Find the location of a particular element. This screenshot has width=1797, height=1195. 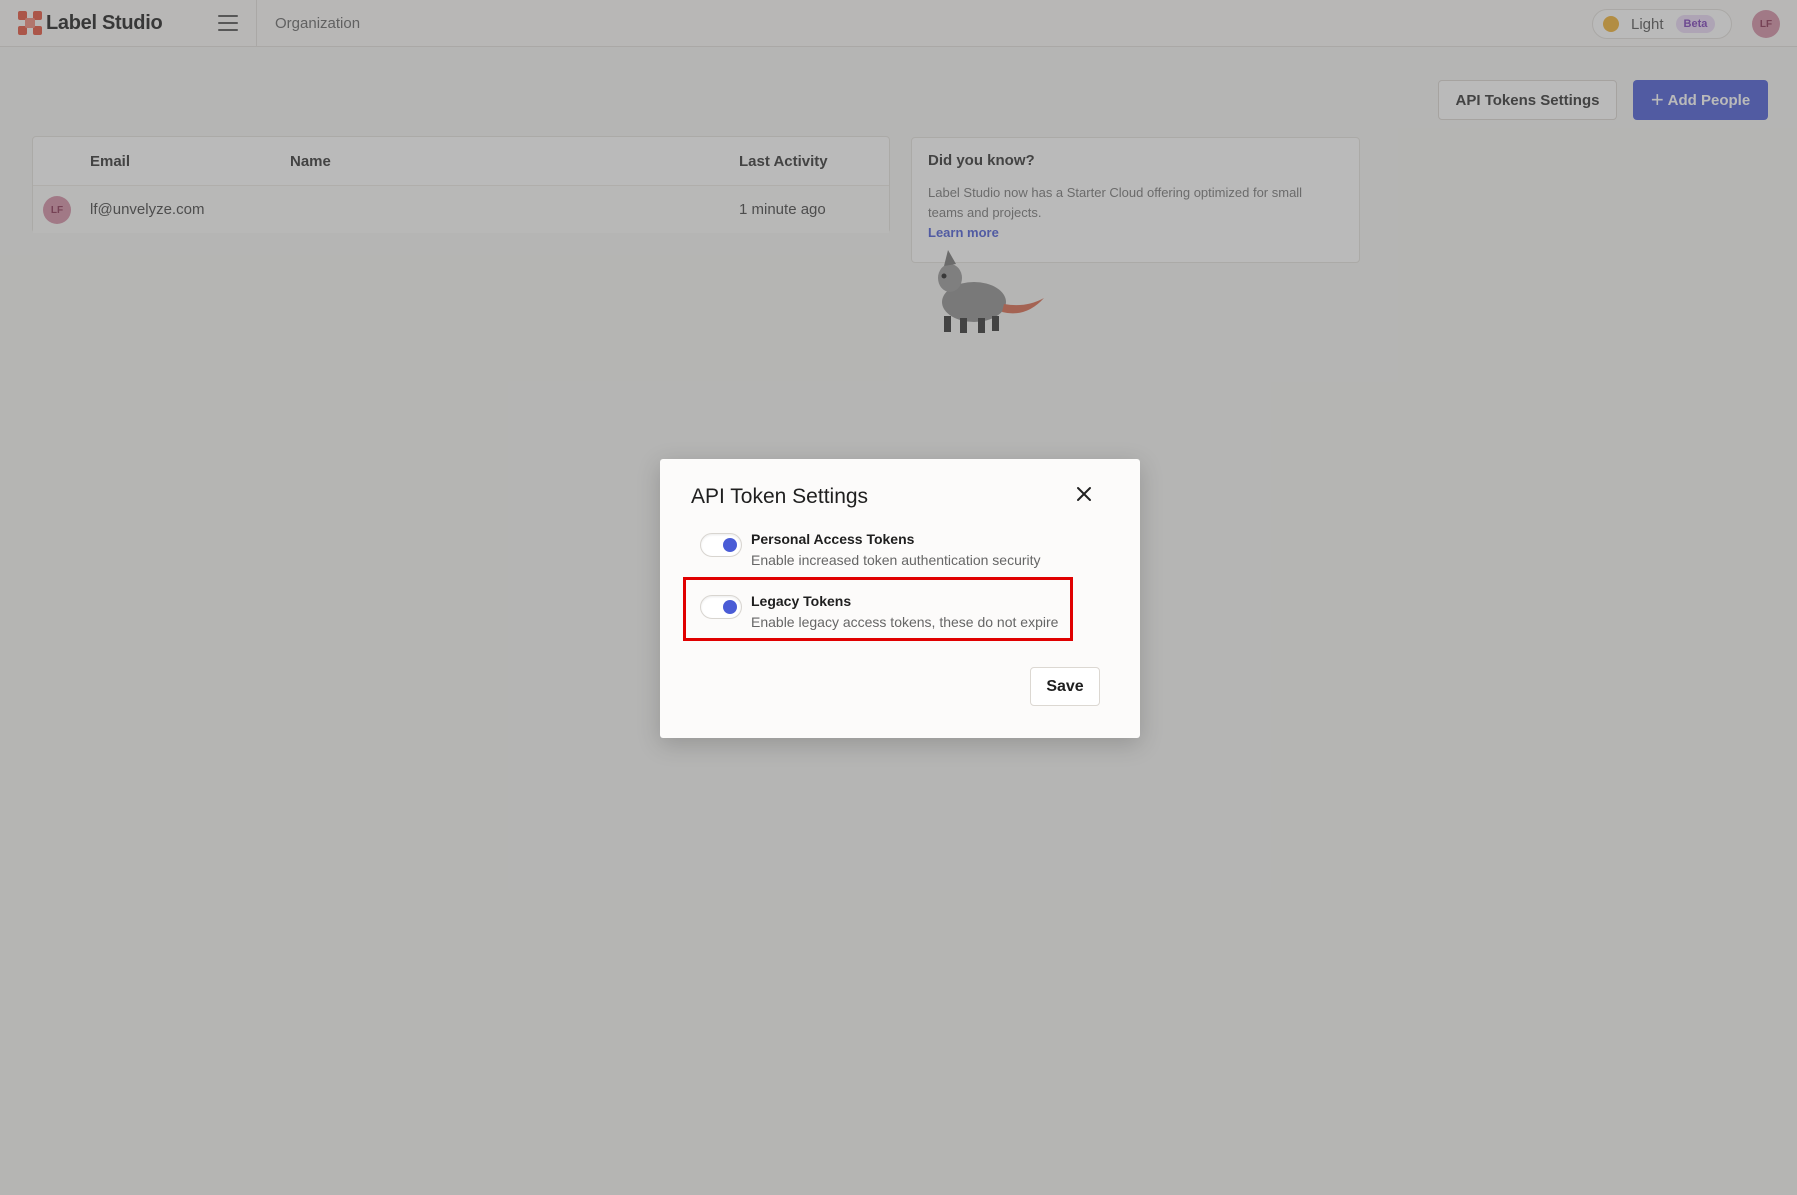

highlight-annotation-box is located at coordinates (878, 609).